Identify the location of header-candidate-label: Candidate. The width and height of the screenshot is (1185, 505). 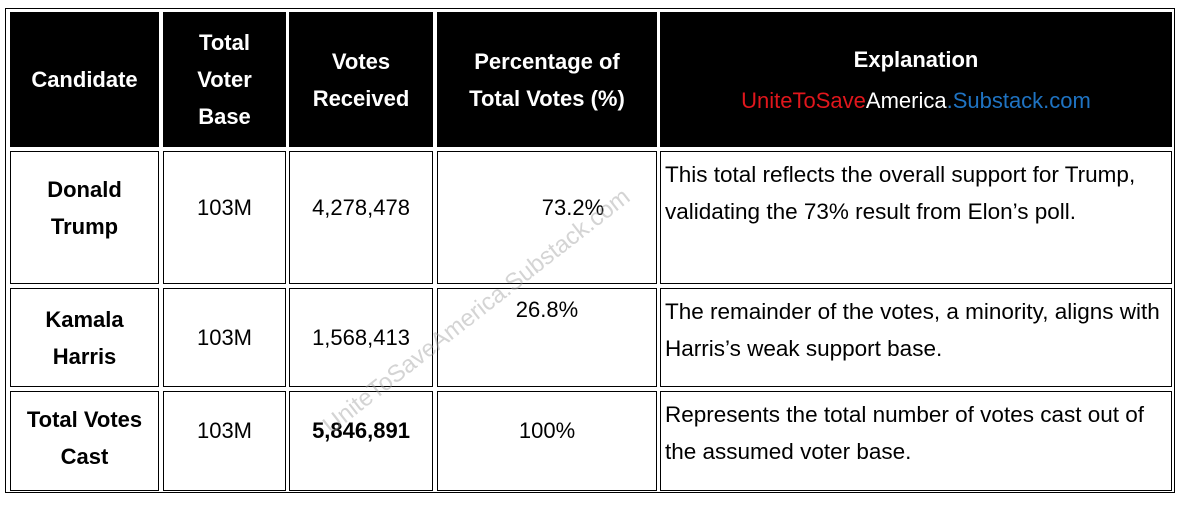
(84, 79).